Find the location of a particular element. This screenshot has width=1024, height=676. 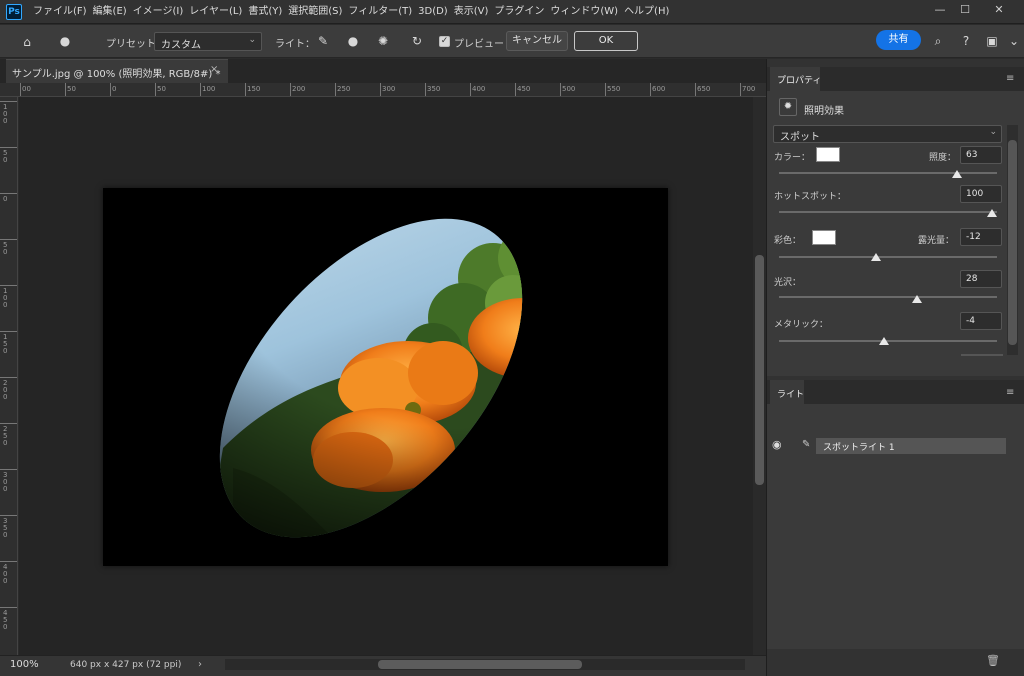

menu-item: フィルター(T) is located at coordinates (380, 12).